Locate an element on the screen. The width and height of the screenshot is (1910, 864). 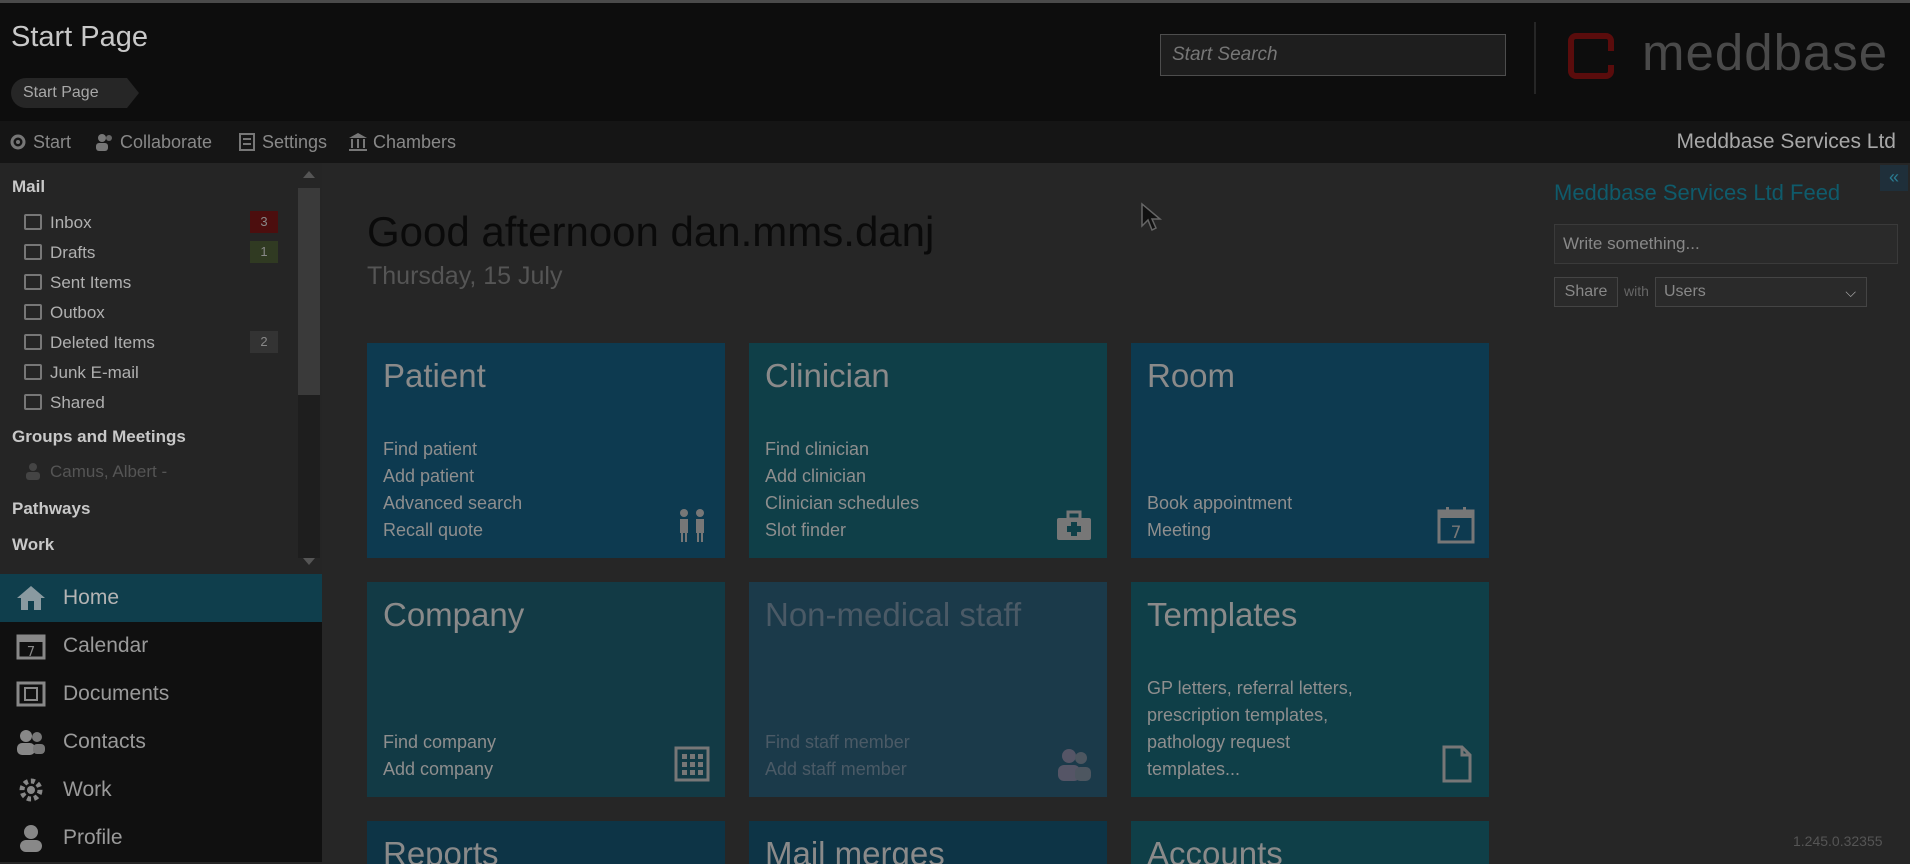
feed-title: Meddbase Services Ltd Feed is located at coordinates (1697, 192).